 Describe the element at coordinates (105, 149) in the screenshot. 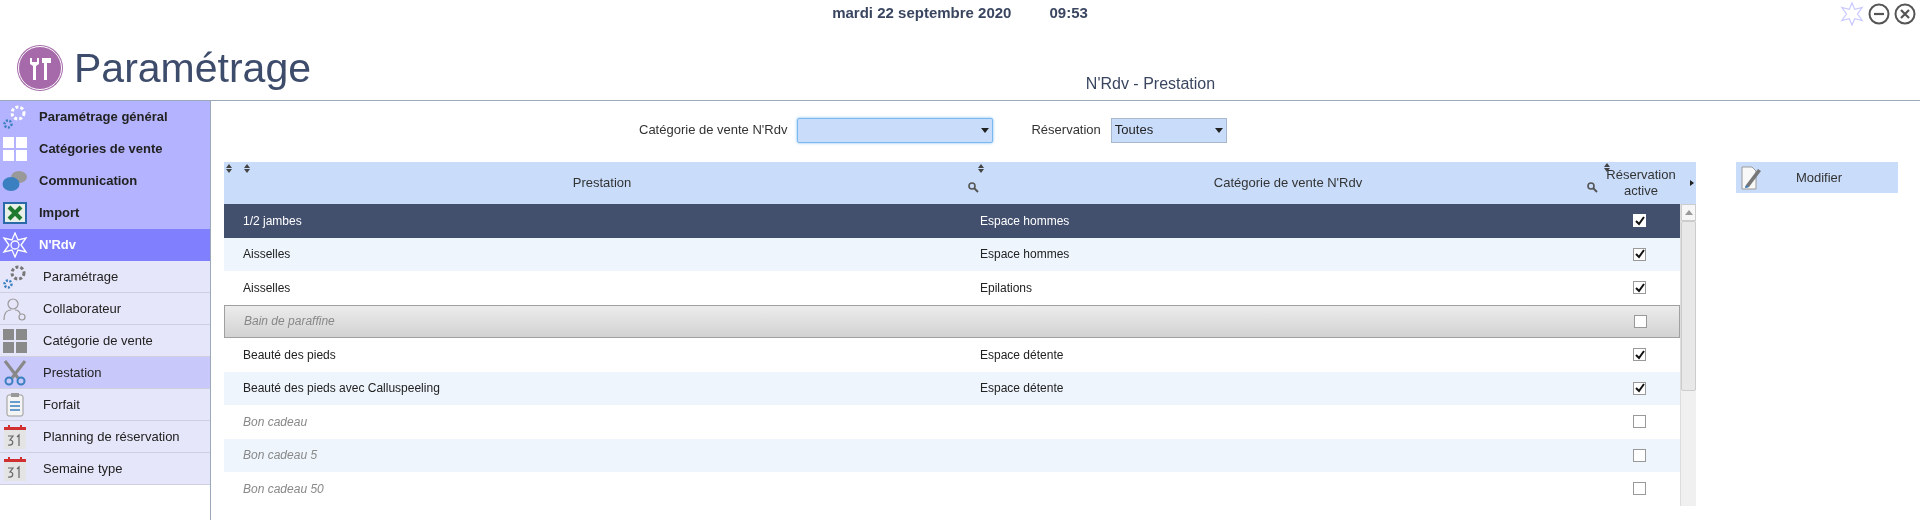

I see `sidebar-section: Catégories de vente` at that location.